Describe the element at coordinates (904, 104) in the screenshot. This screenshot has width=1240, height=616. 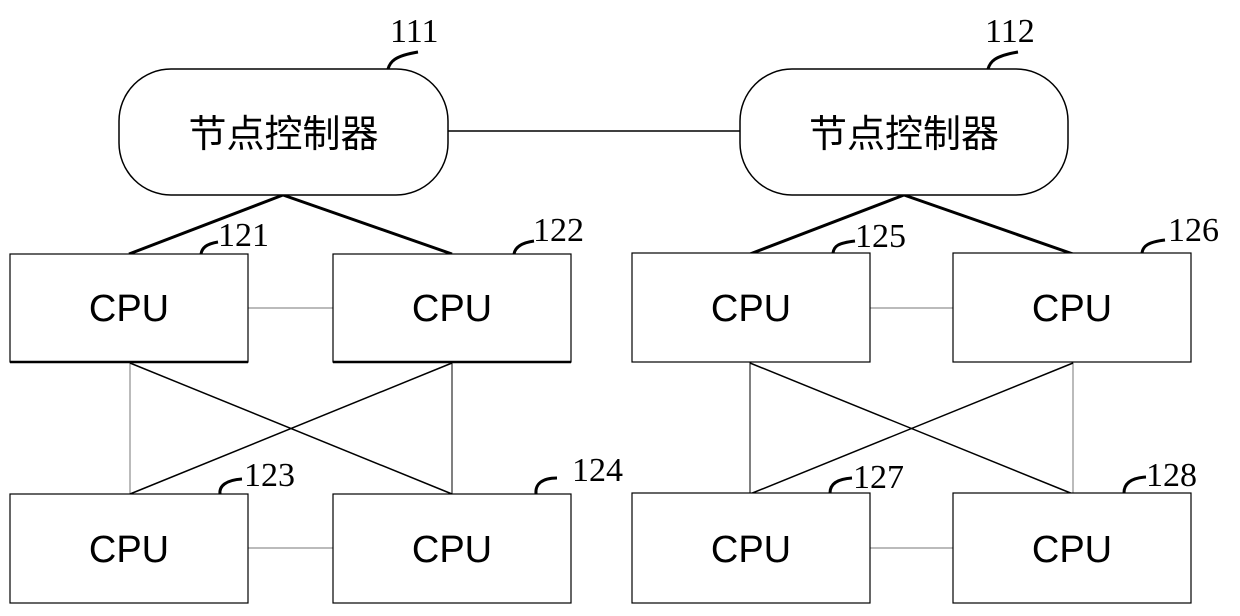
I see `node-controller-112: 节点控制器 112` at that location.